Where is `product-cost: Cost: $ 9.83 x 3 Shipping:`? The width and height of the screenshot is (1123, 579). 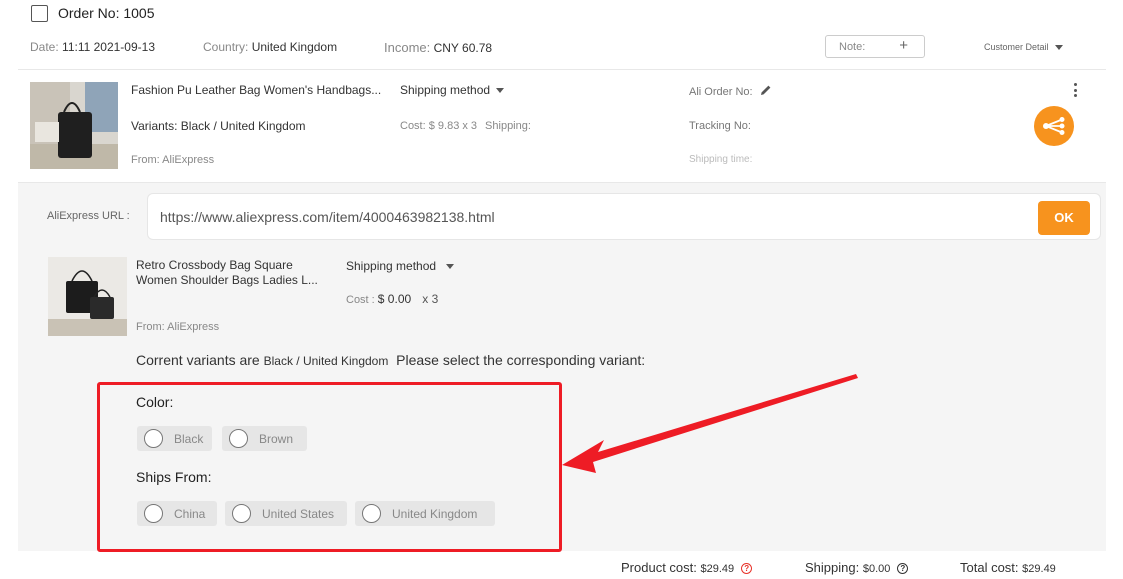 product-cost: Cost: $ 9.83 x 3 Shipping: is located at coordinates (465, 126).